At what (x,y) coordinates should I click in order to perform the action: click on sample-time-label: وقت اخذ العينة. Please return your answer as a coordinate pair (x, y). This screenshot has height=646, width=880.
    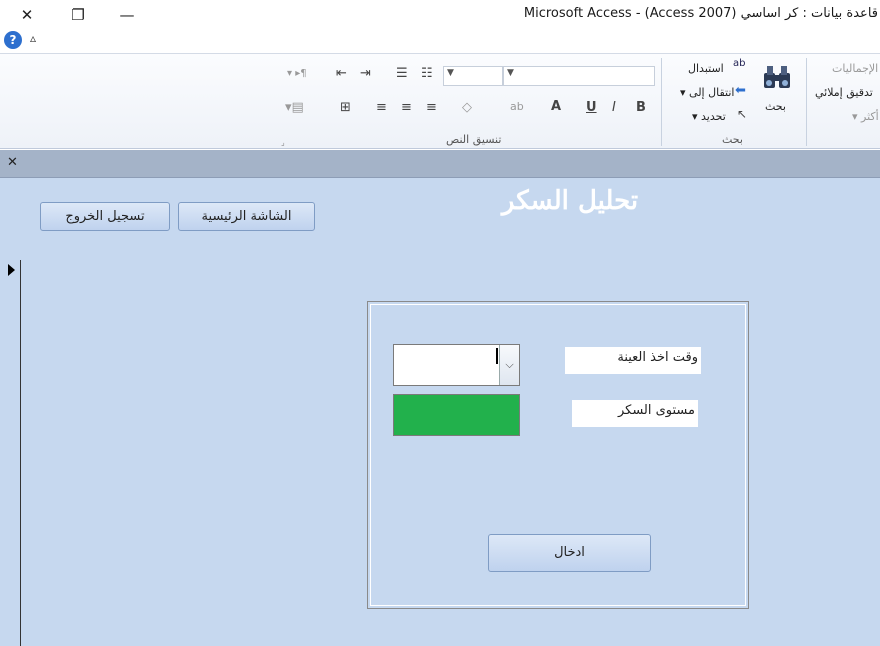
    Looking at the image, I should click on (633, 360).